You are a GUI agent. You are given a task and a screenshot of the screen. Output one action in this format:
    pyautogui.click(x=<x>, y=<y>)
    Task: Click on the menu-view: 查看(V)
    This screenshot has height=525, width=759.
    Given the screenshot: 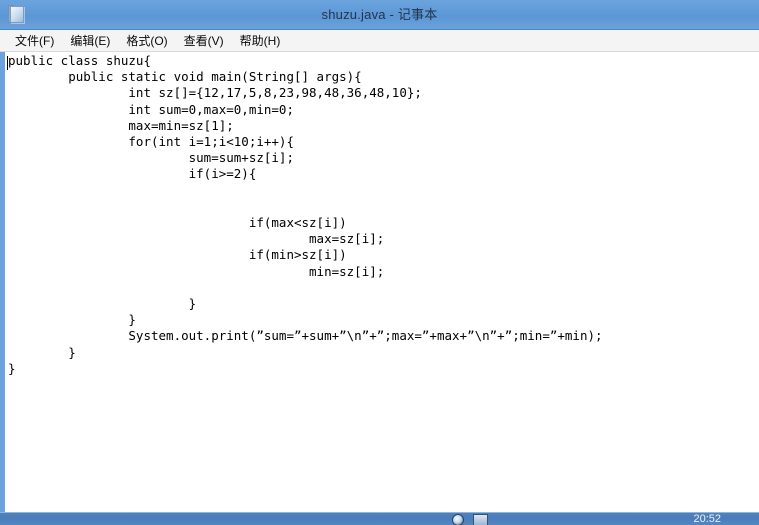 What is the action you would take?
    pyautogui.click(x=204, y=41)
    